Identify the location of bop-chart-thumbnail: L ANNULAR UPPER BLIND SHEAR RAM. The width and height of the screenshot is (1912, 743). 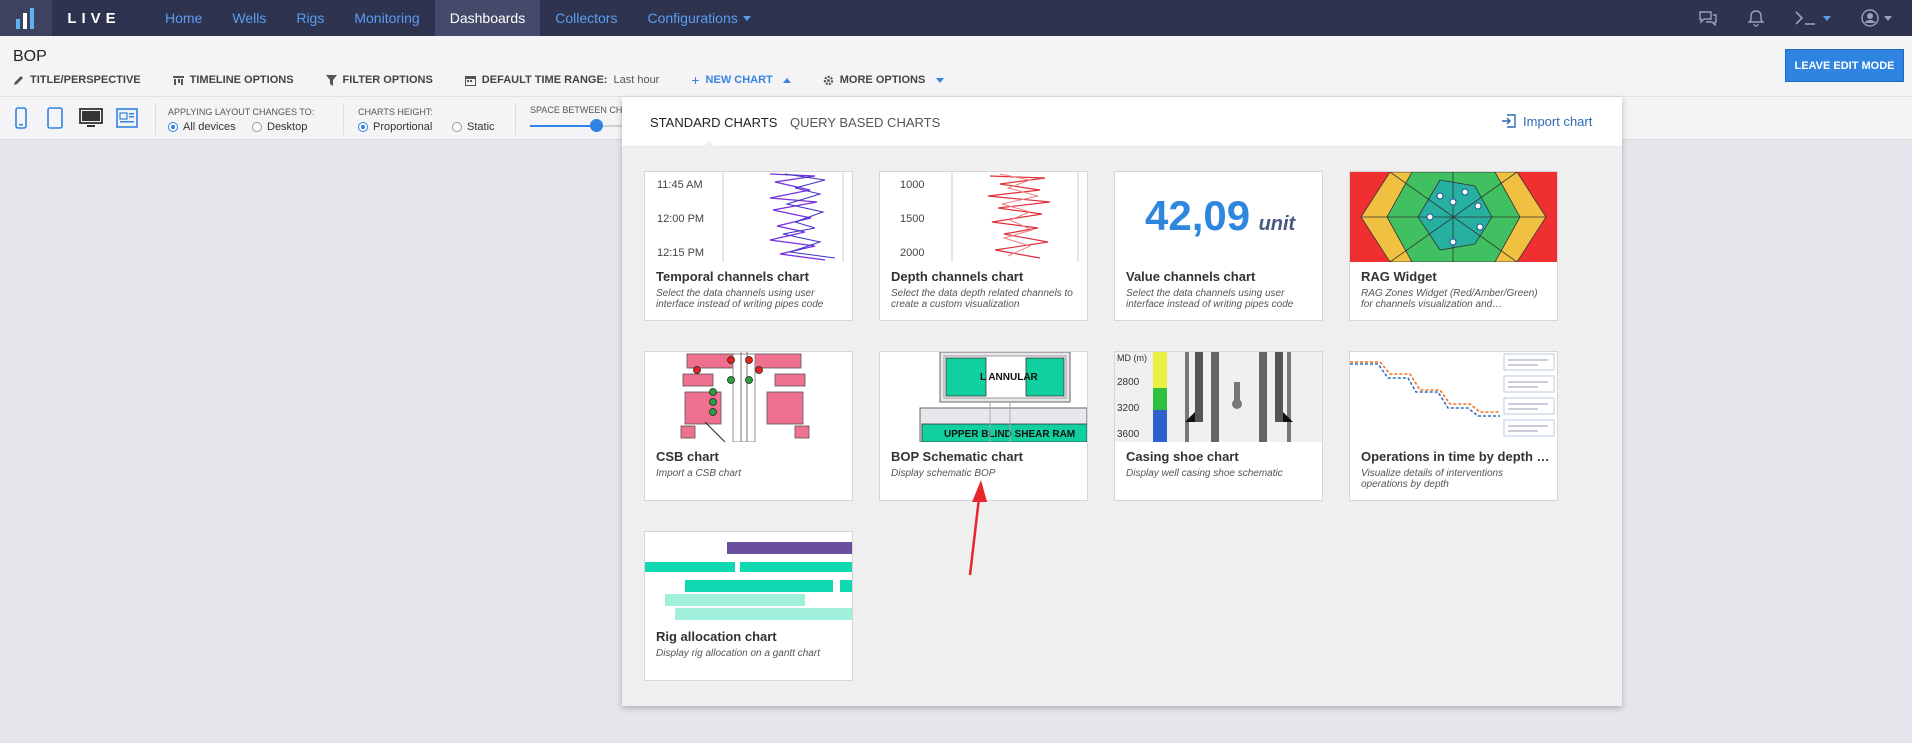
(983, 397).